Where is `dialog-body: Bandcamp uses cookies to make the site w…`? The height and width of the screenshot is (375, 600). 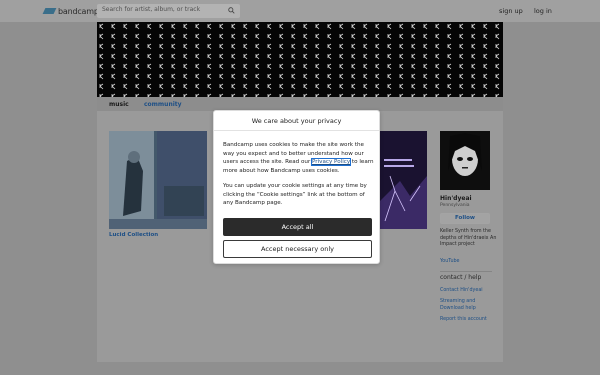 dialog-body: Bandcamp uses cookies to make the site w… is located at coordinates (298, 177).